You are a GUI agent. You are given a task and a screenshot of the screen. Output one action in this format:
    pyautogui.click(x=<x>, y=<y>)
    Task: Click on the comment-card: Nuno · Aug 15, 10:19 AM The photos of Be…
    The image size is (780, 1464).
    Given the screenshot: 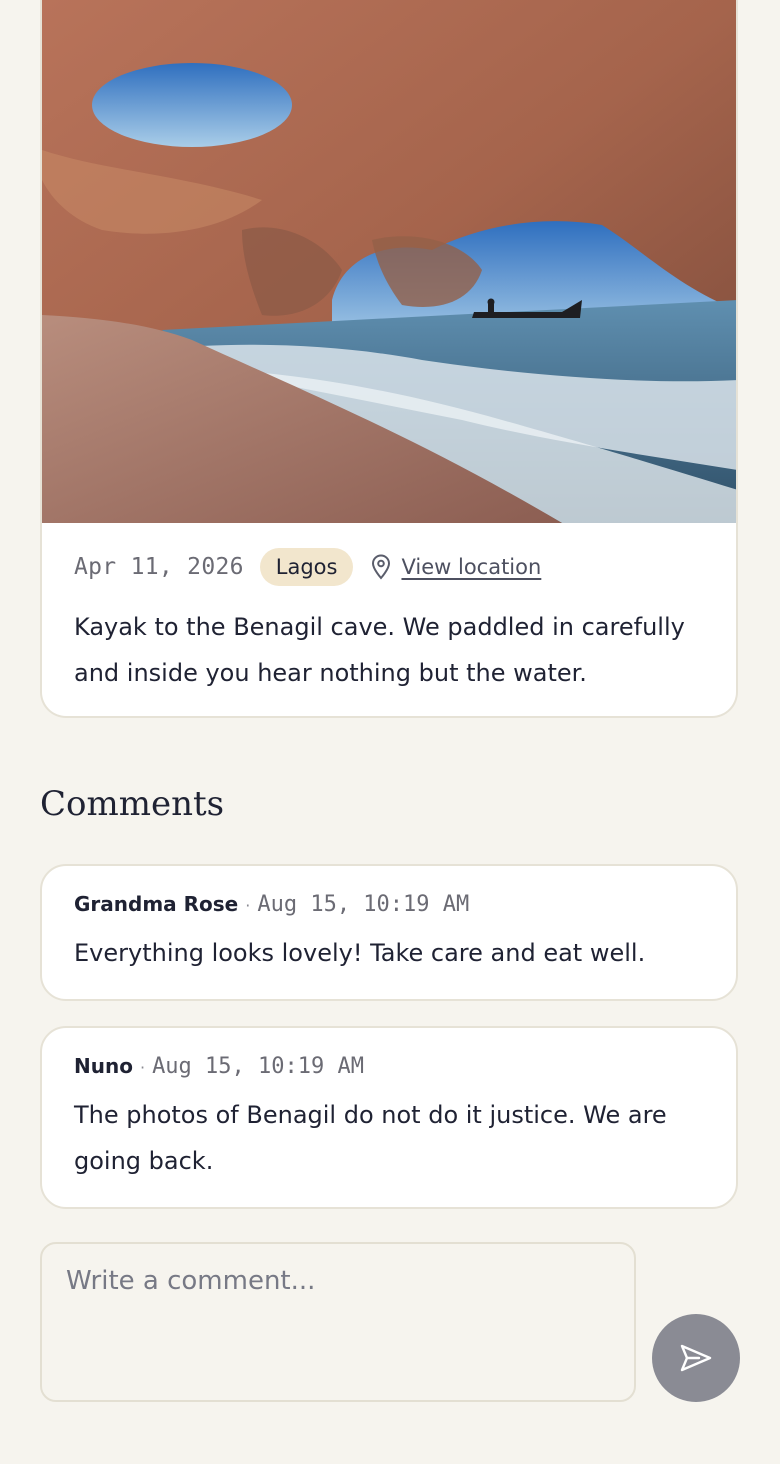 What is the action you would take?
    pyautogui.click(x=389, y=1117)
    